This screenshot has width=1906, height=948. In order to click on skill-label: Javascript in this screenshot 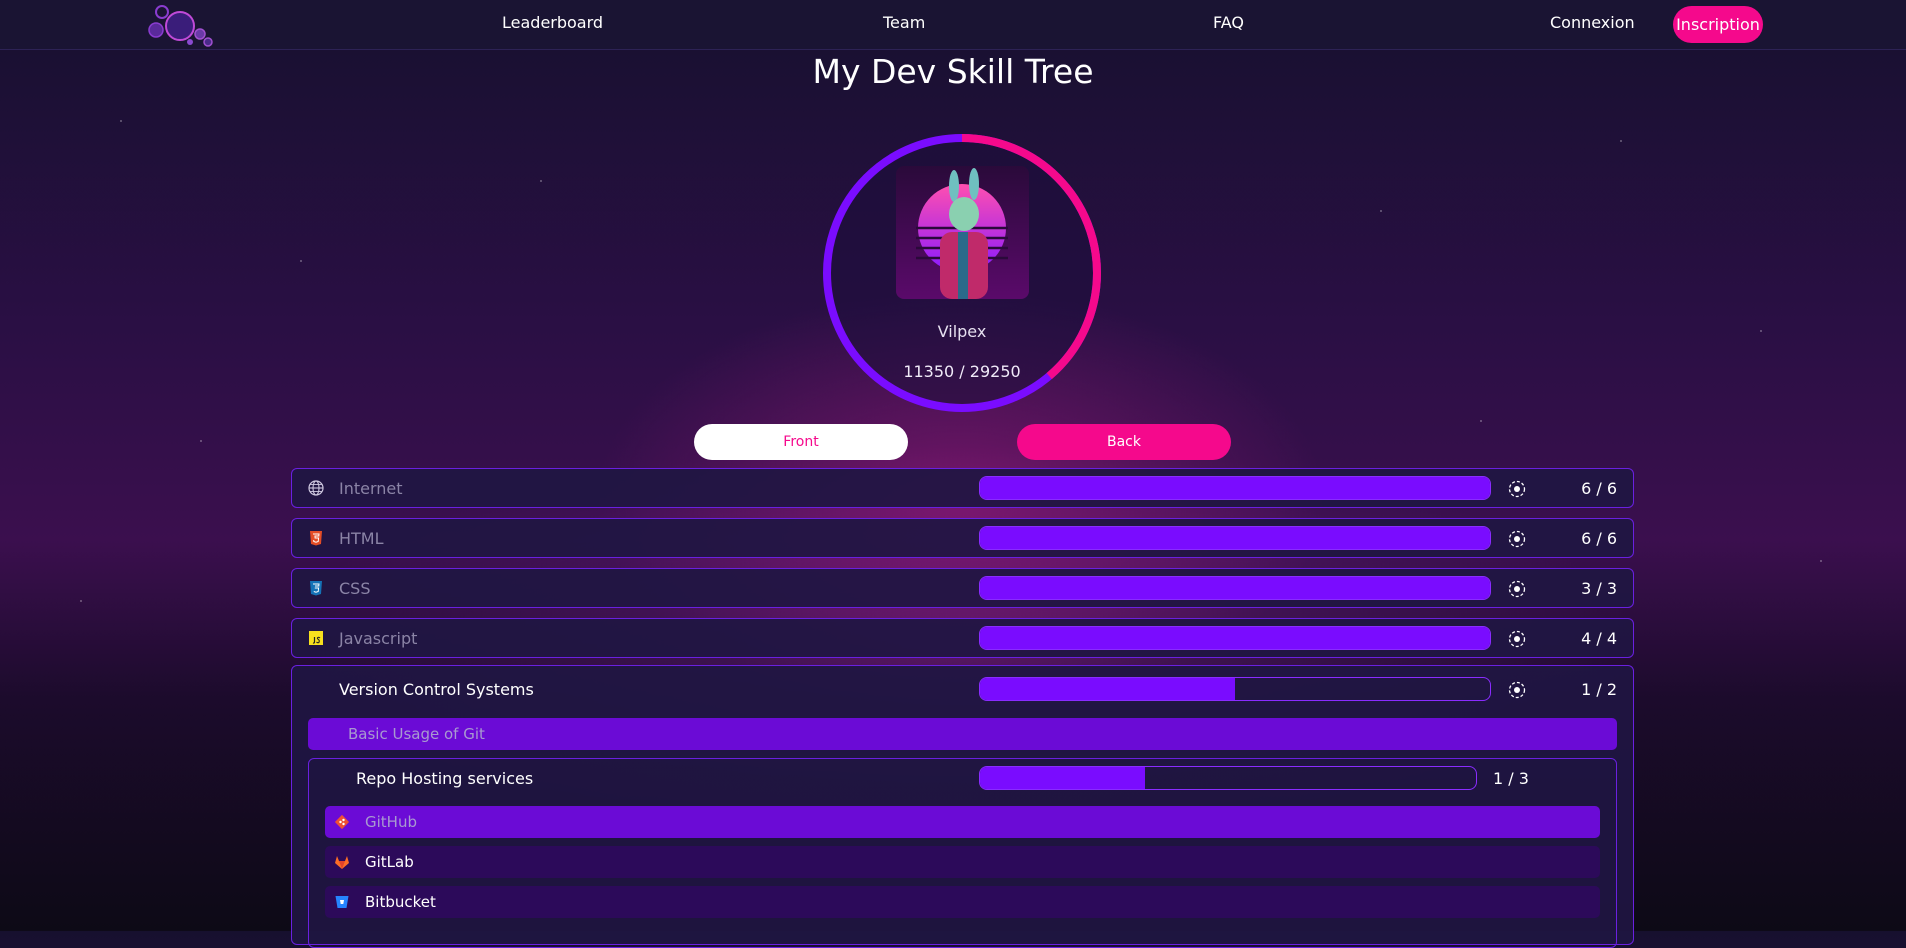, I will do `click(378, 638)`.